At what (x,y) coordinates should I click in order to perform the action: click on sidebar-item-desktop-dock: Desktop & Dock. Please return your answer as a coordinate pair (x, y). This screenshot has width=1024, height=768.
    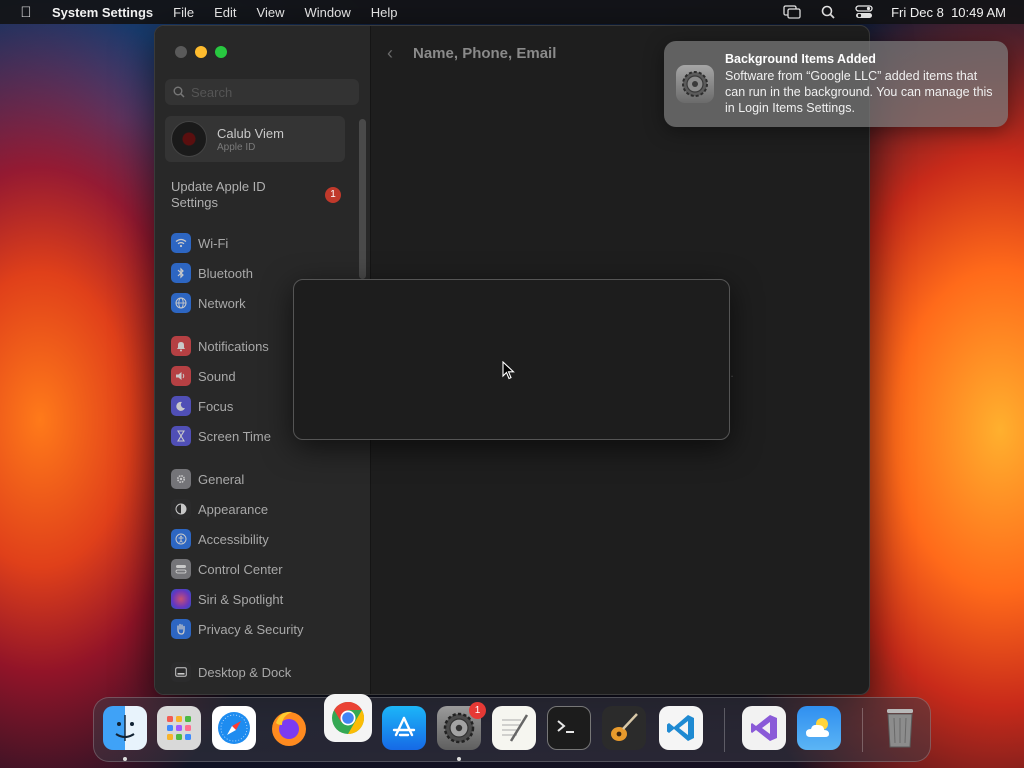
    Looking at the image, I should click on (231, 672).